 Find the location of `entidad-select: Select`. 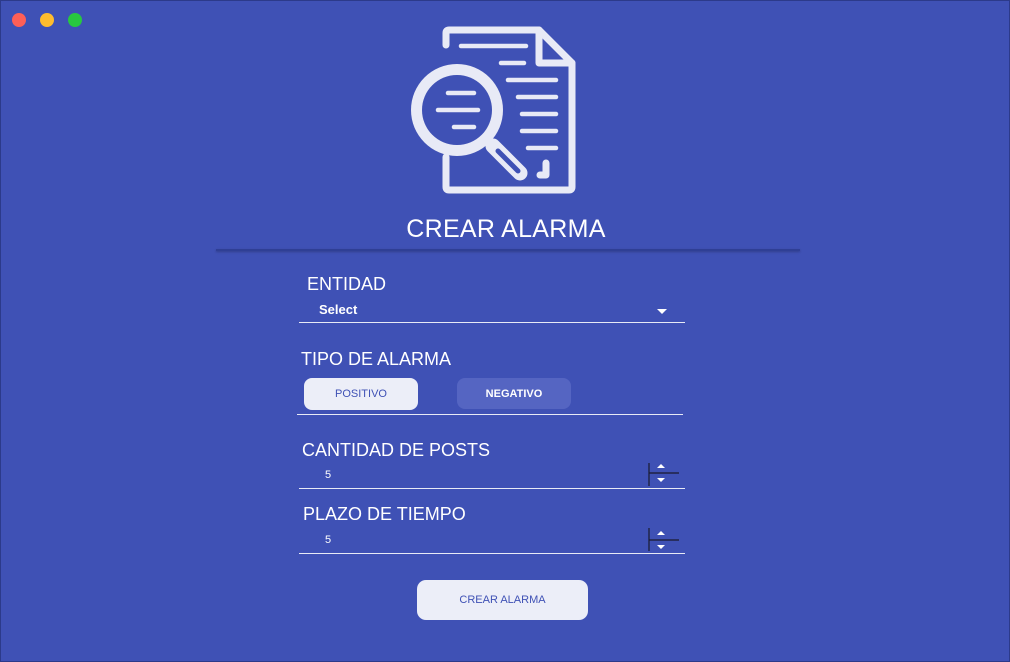

entidad-select: Select is located at coordinates (492, 310).